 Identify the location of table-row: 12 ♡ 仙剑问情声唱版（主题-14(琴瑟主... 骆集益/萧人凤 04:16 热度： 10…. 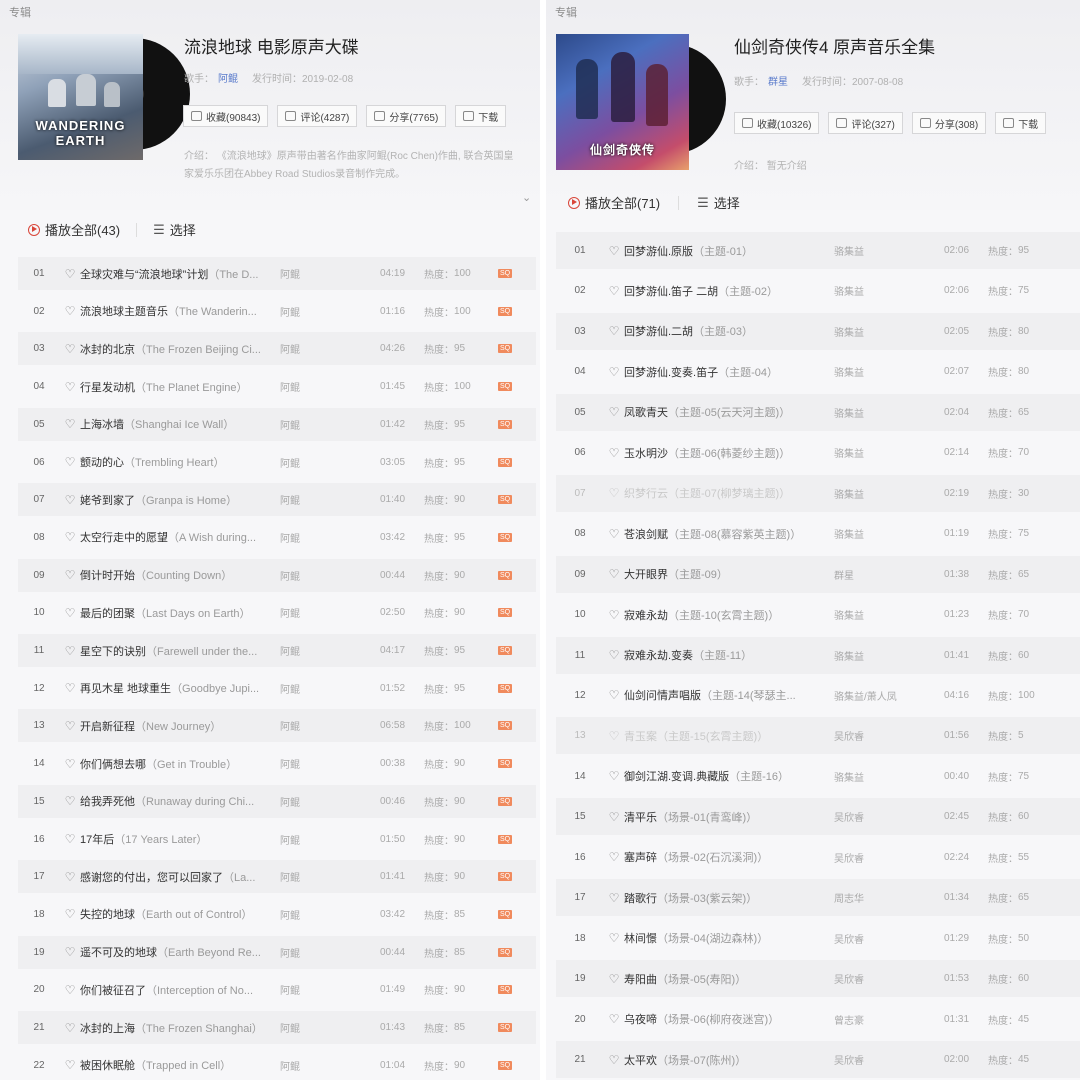
(818, 695).